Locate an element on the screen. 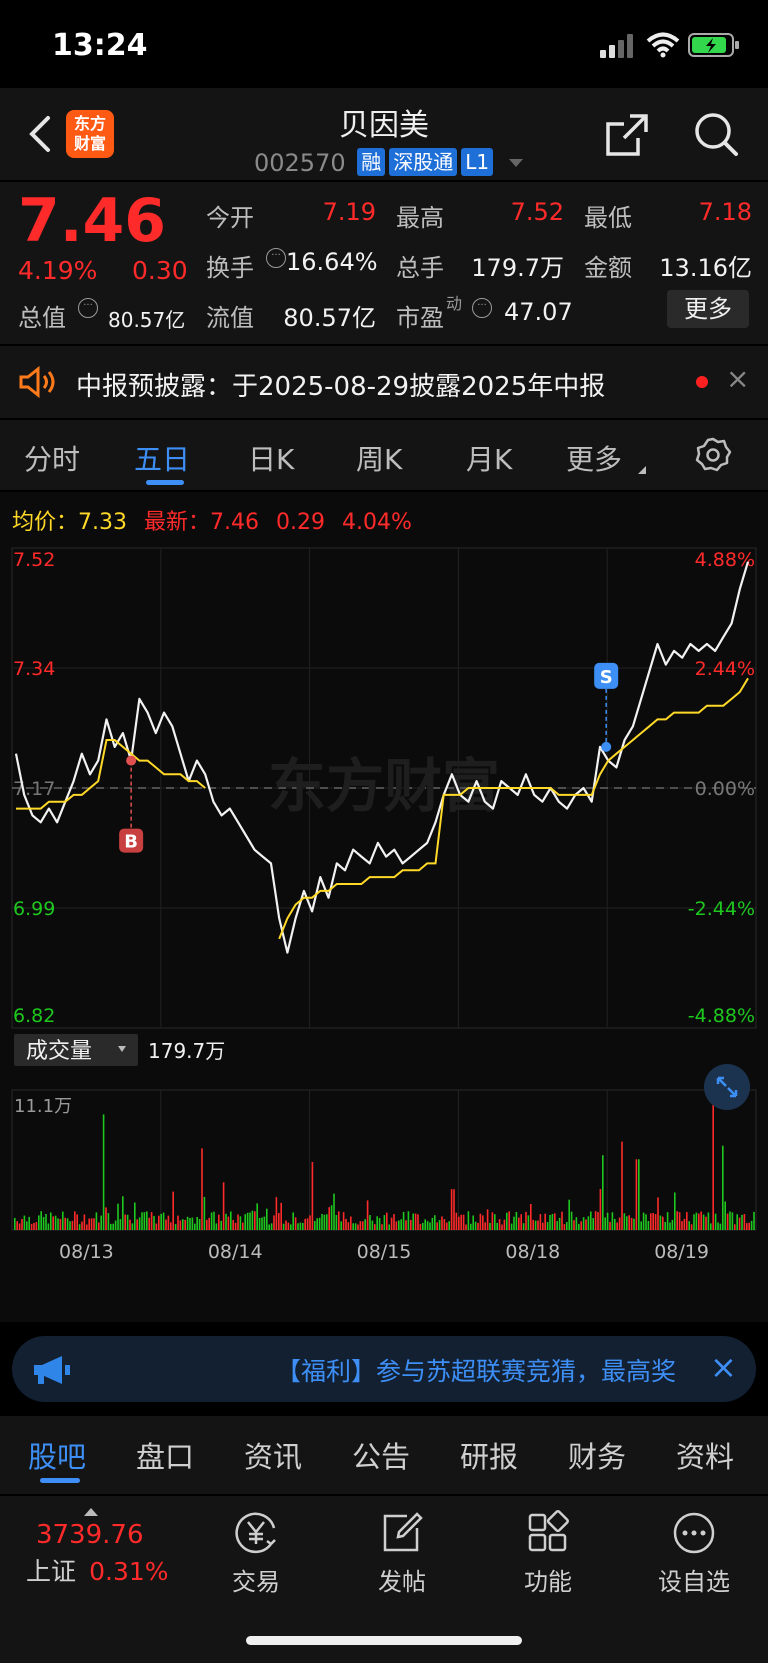 The image size is (768, 1663). float-value: 80.57亿 is located at coordinates (329, 318).